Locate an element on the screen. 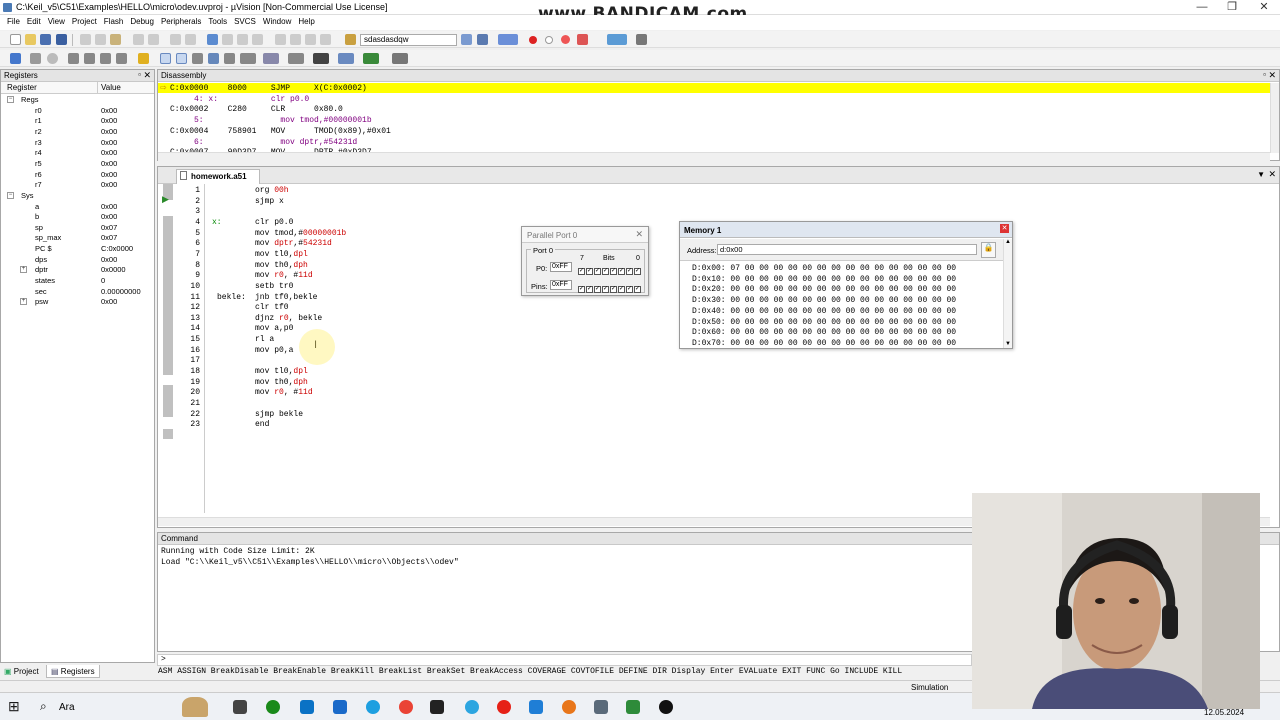 The height and width of the screenshot is (720, 1280). bookmark-next-icon is located at coordinates (242, 39).